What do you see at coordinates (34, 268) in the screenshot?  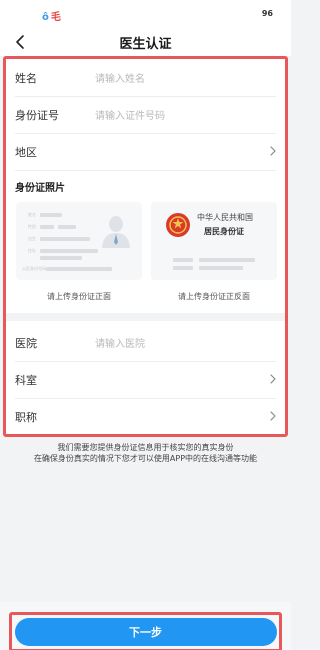 I see `field-label-placeholder: 公民身份号码` at bounding box center [34, 268].